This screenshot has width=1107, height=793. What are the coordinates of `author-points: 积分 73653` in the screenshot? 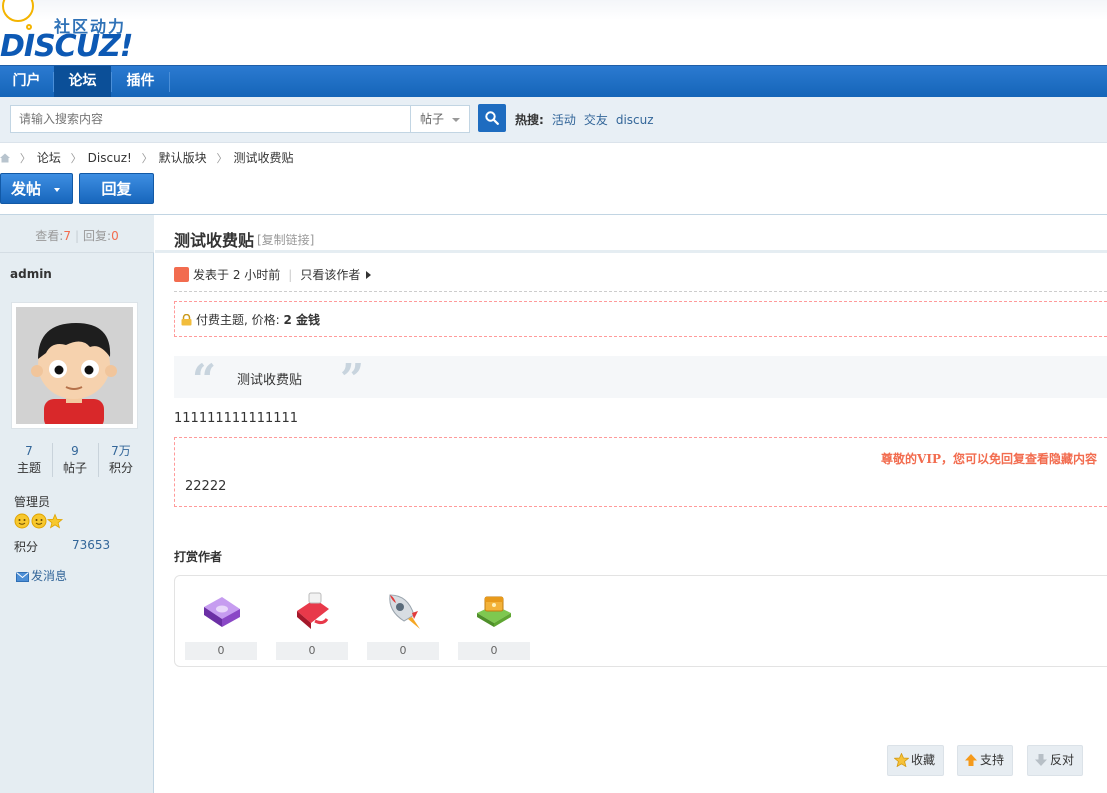 It's located at (74, 546).